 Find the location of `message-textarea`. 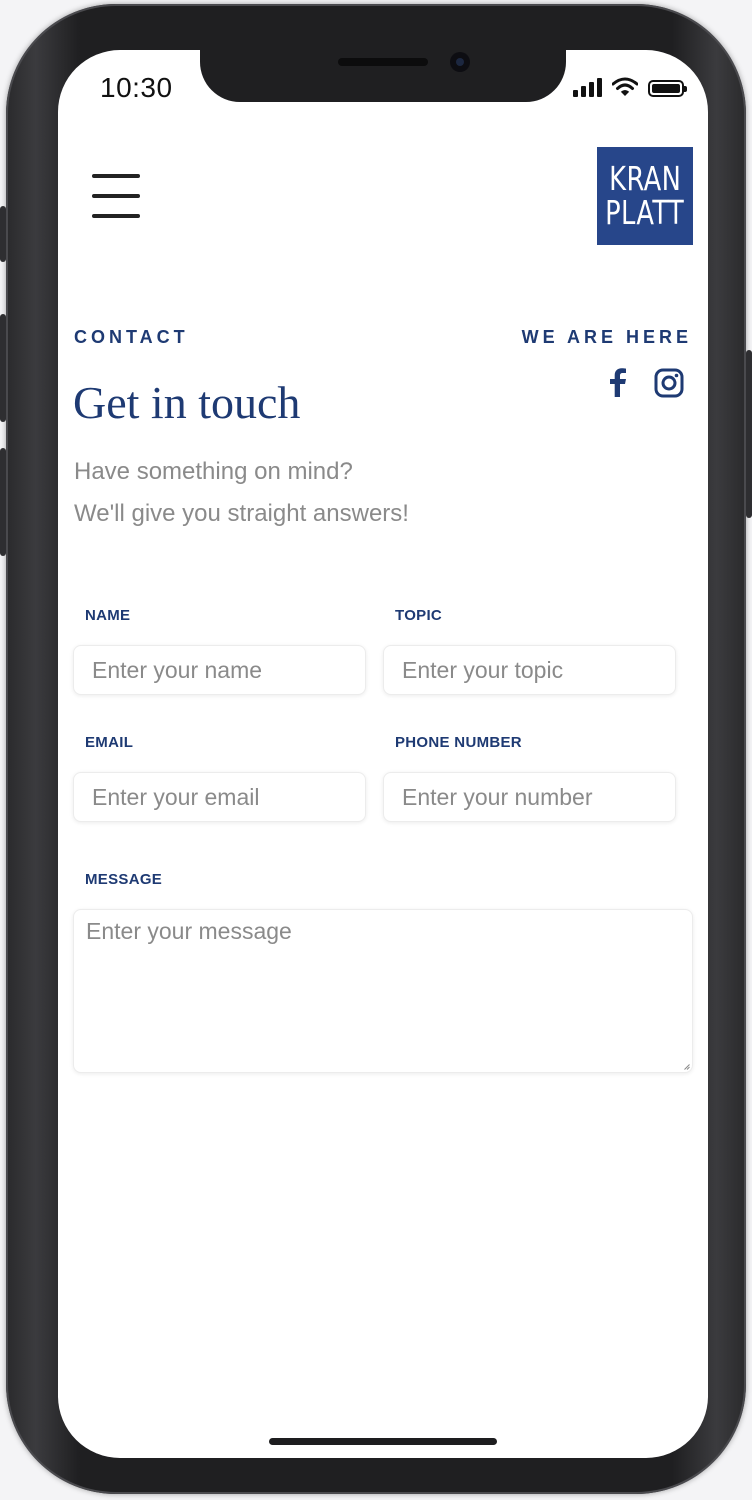

message-textarea is located at coordinates (383, 991).